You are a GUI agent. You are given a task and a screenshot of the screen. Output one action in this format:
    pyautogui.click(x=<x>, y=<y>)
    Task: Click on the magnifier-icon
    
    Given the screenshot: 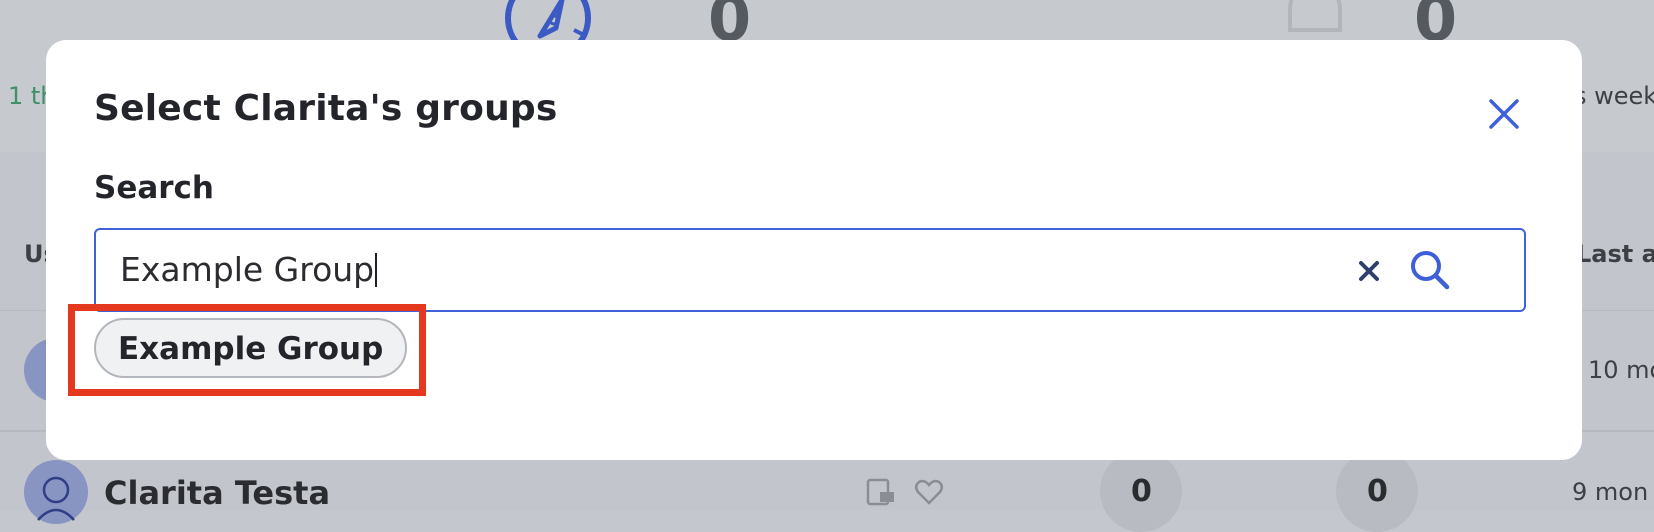 What is the action you would take?
    pyautogui.click(x=1430, y=270)
    